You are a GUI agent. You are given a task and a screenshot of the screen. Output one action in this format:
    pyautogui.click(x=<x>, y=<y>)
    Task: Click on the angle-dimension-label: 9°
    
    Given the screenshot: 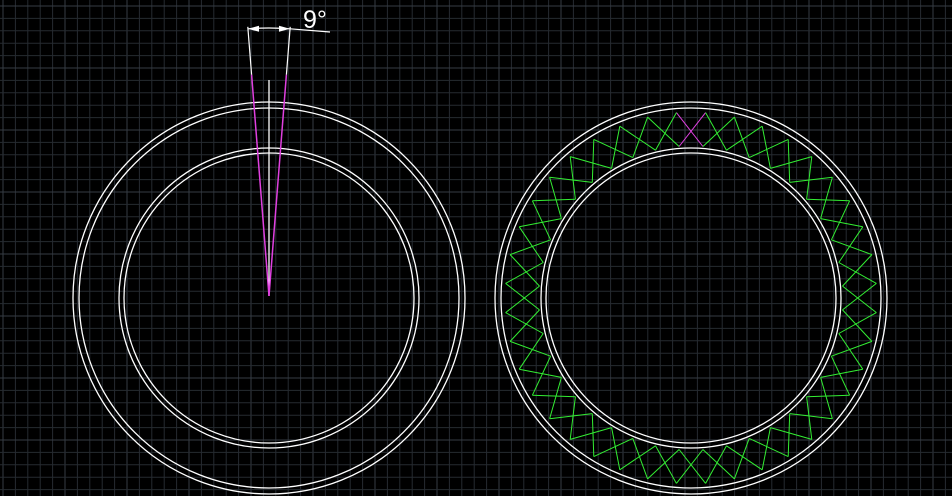 What is the action you would take?
    pyautogui.click(x=315, y=20)
    